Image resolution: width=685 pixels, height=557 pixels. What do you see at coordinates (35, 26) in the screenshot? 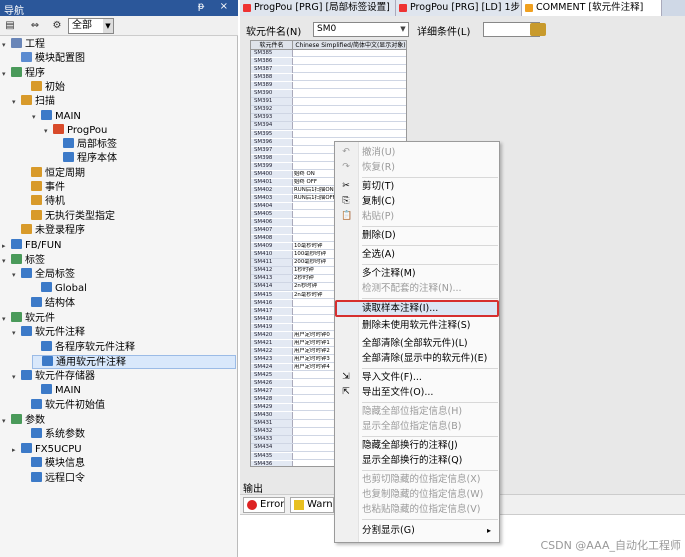
I see `filter-tree-icon: ⇔` at bounding box center [35, 26].